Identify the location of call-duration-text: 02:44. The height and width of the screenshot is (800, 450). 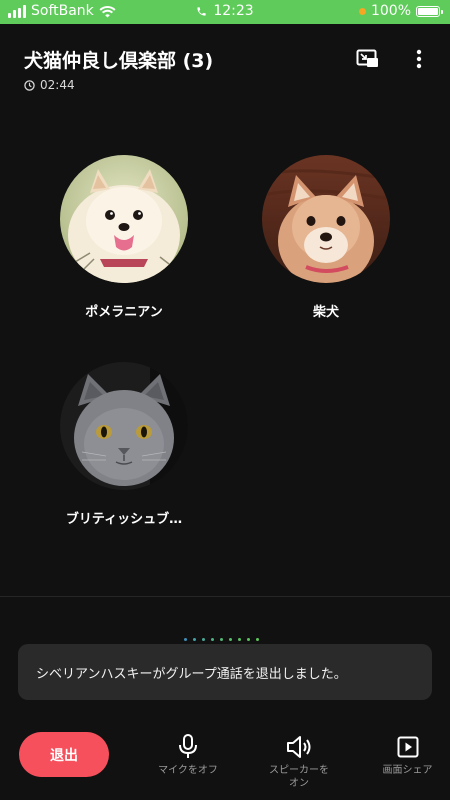
(57, 85).